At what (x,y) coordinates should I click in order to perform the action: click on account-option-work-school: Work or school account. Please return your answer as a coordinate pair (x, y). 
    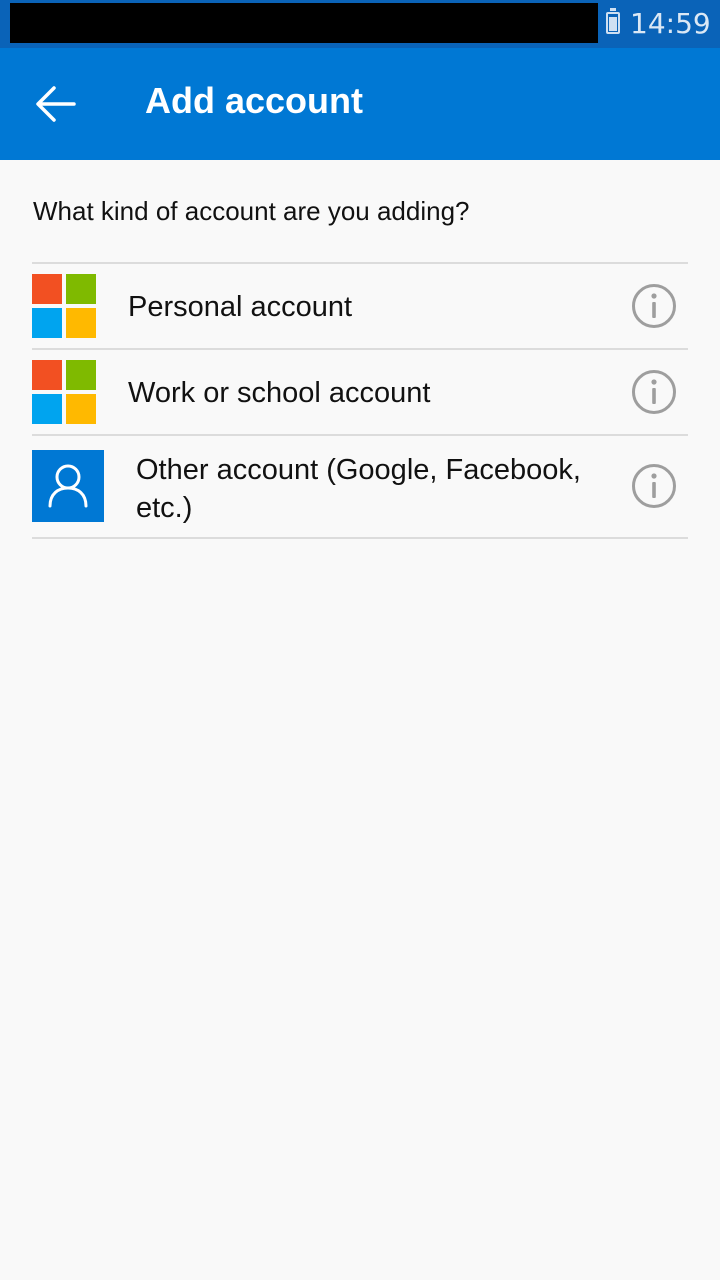
    Looking at the image, I should click on (360, 391).